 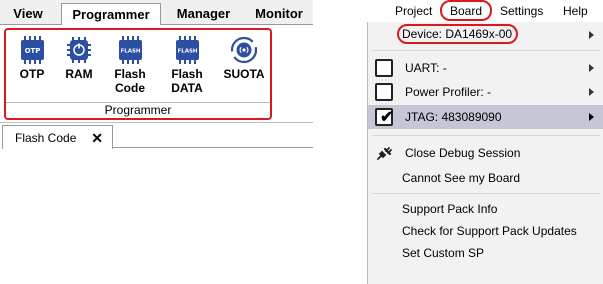 I want to click on tab-flash-code-label: Flash Code, so click(x=46, y=138).